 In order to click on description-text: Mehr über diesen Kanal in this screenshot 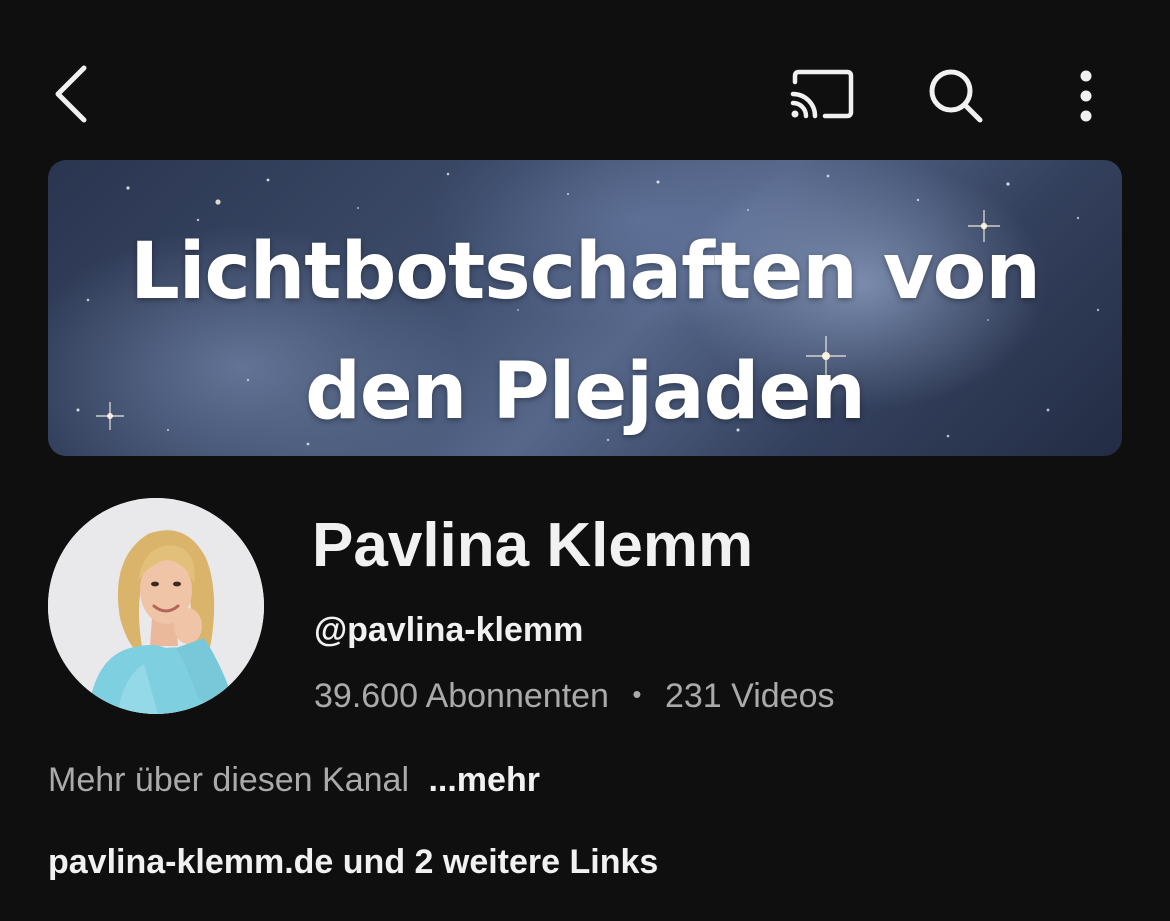, I will do `click(229, 780)`.